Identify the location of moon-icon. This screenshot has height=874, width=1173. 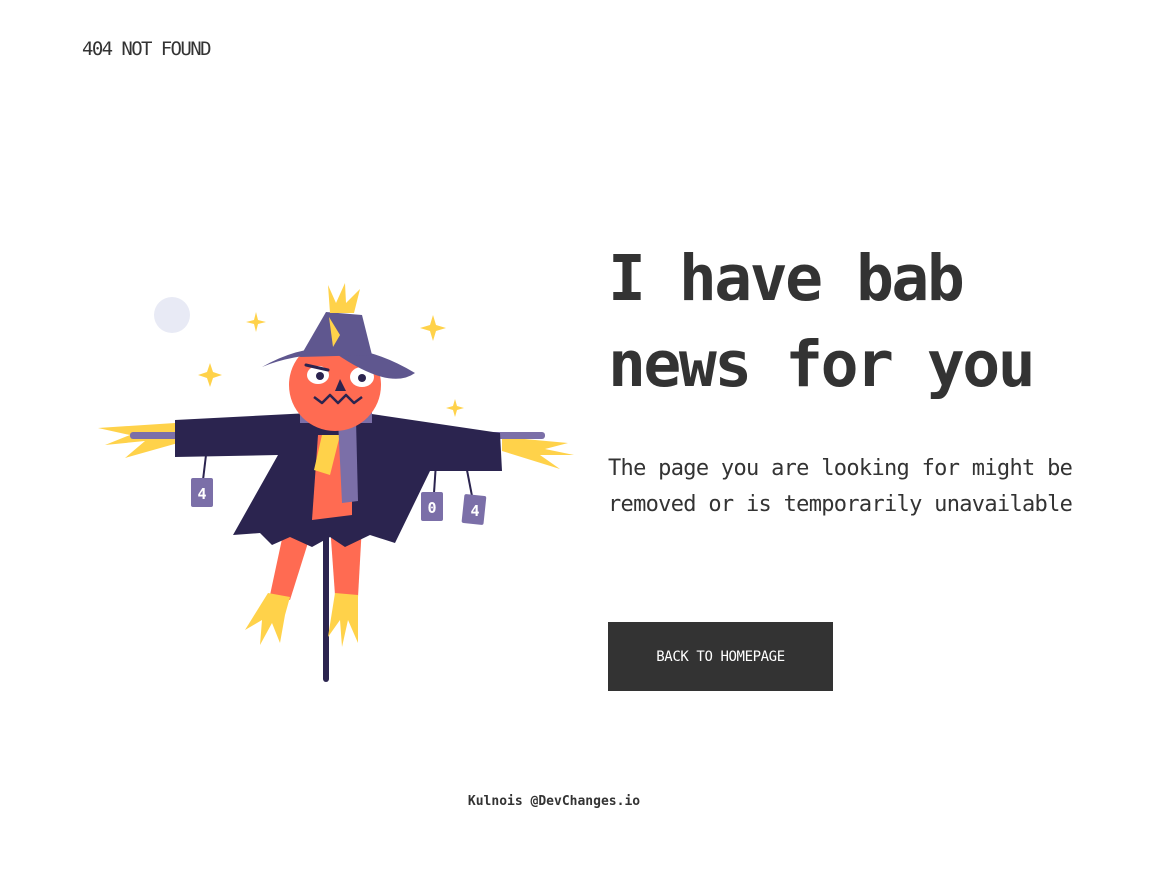
(172, 315).